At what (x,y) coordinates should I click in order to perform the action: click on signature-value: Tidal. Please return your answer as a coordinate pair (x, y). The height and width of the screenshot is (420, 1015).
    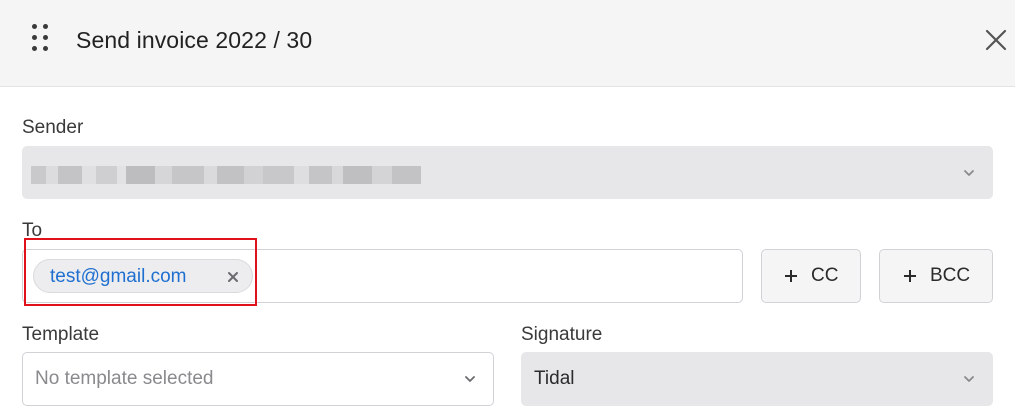
    Looking at the image, I should click on (554, 378).